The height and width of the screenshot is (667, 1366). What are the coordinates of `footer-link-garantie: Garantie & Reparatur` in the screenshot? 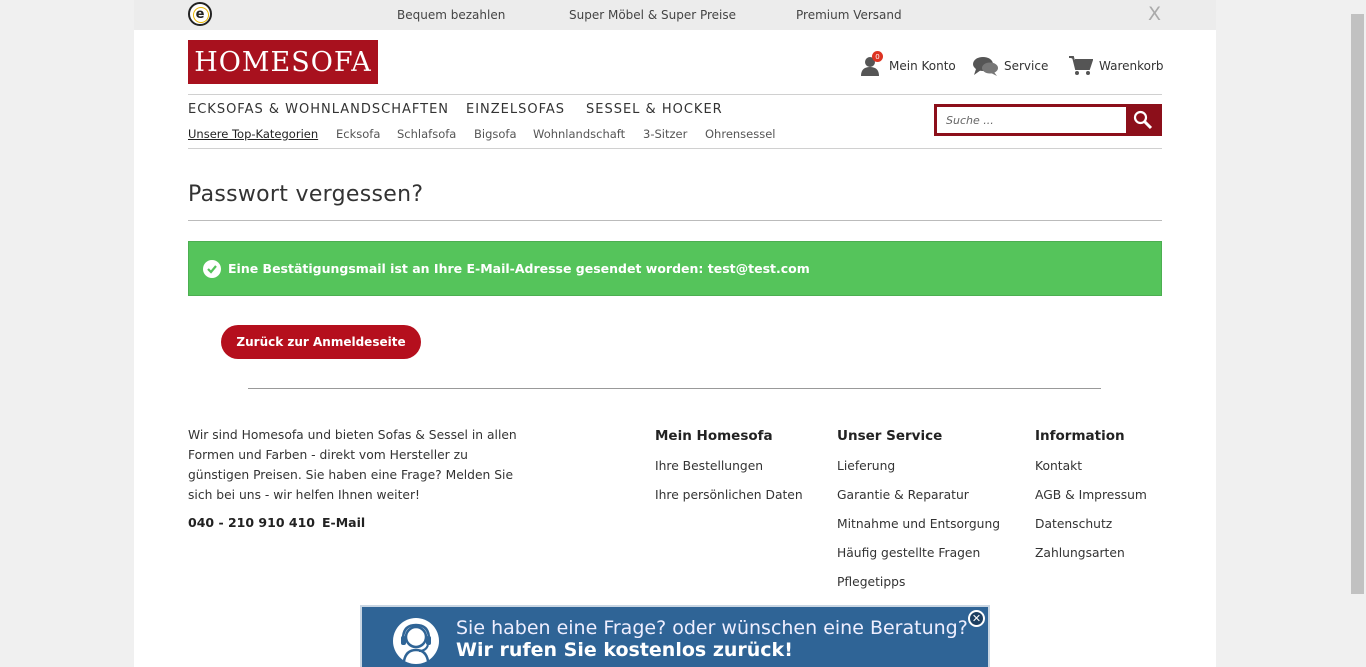 It's located at (903, 495).